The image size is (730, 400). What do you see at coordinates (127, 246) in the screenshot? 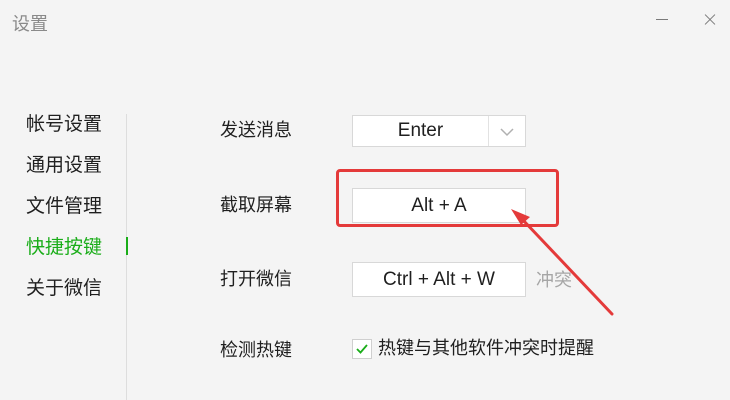
I see `active-item-indicator` at bounding box center [127, 246].